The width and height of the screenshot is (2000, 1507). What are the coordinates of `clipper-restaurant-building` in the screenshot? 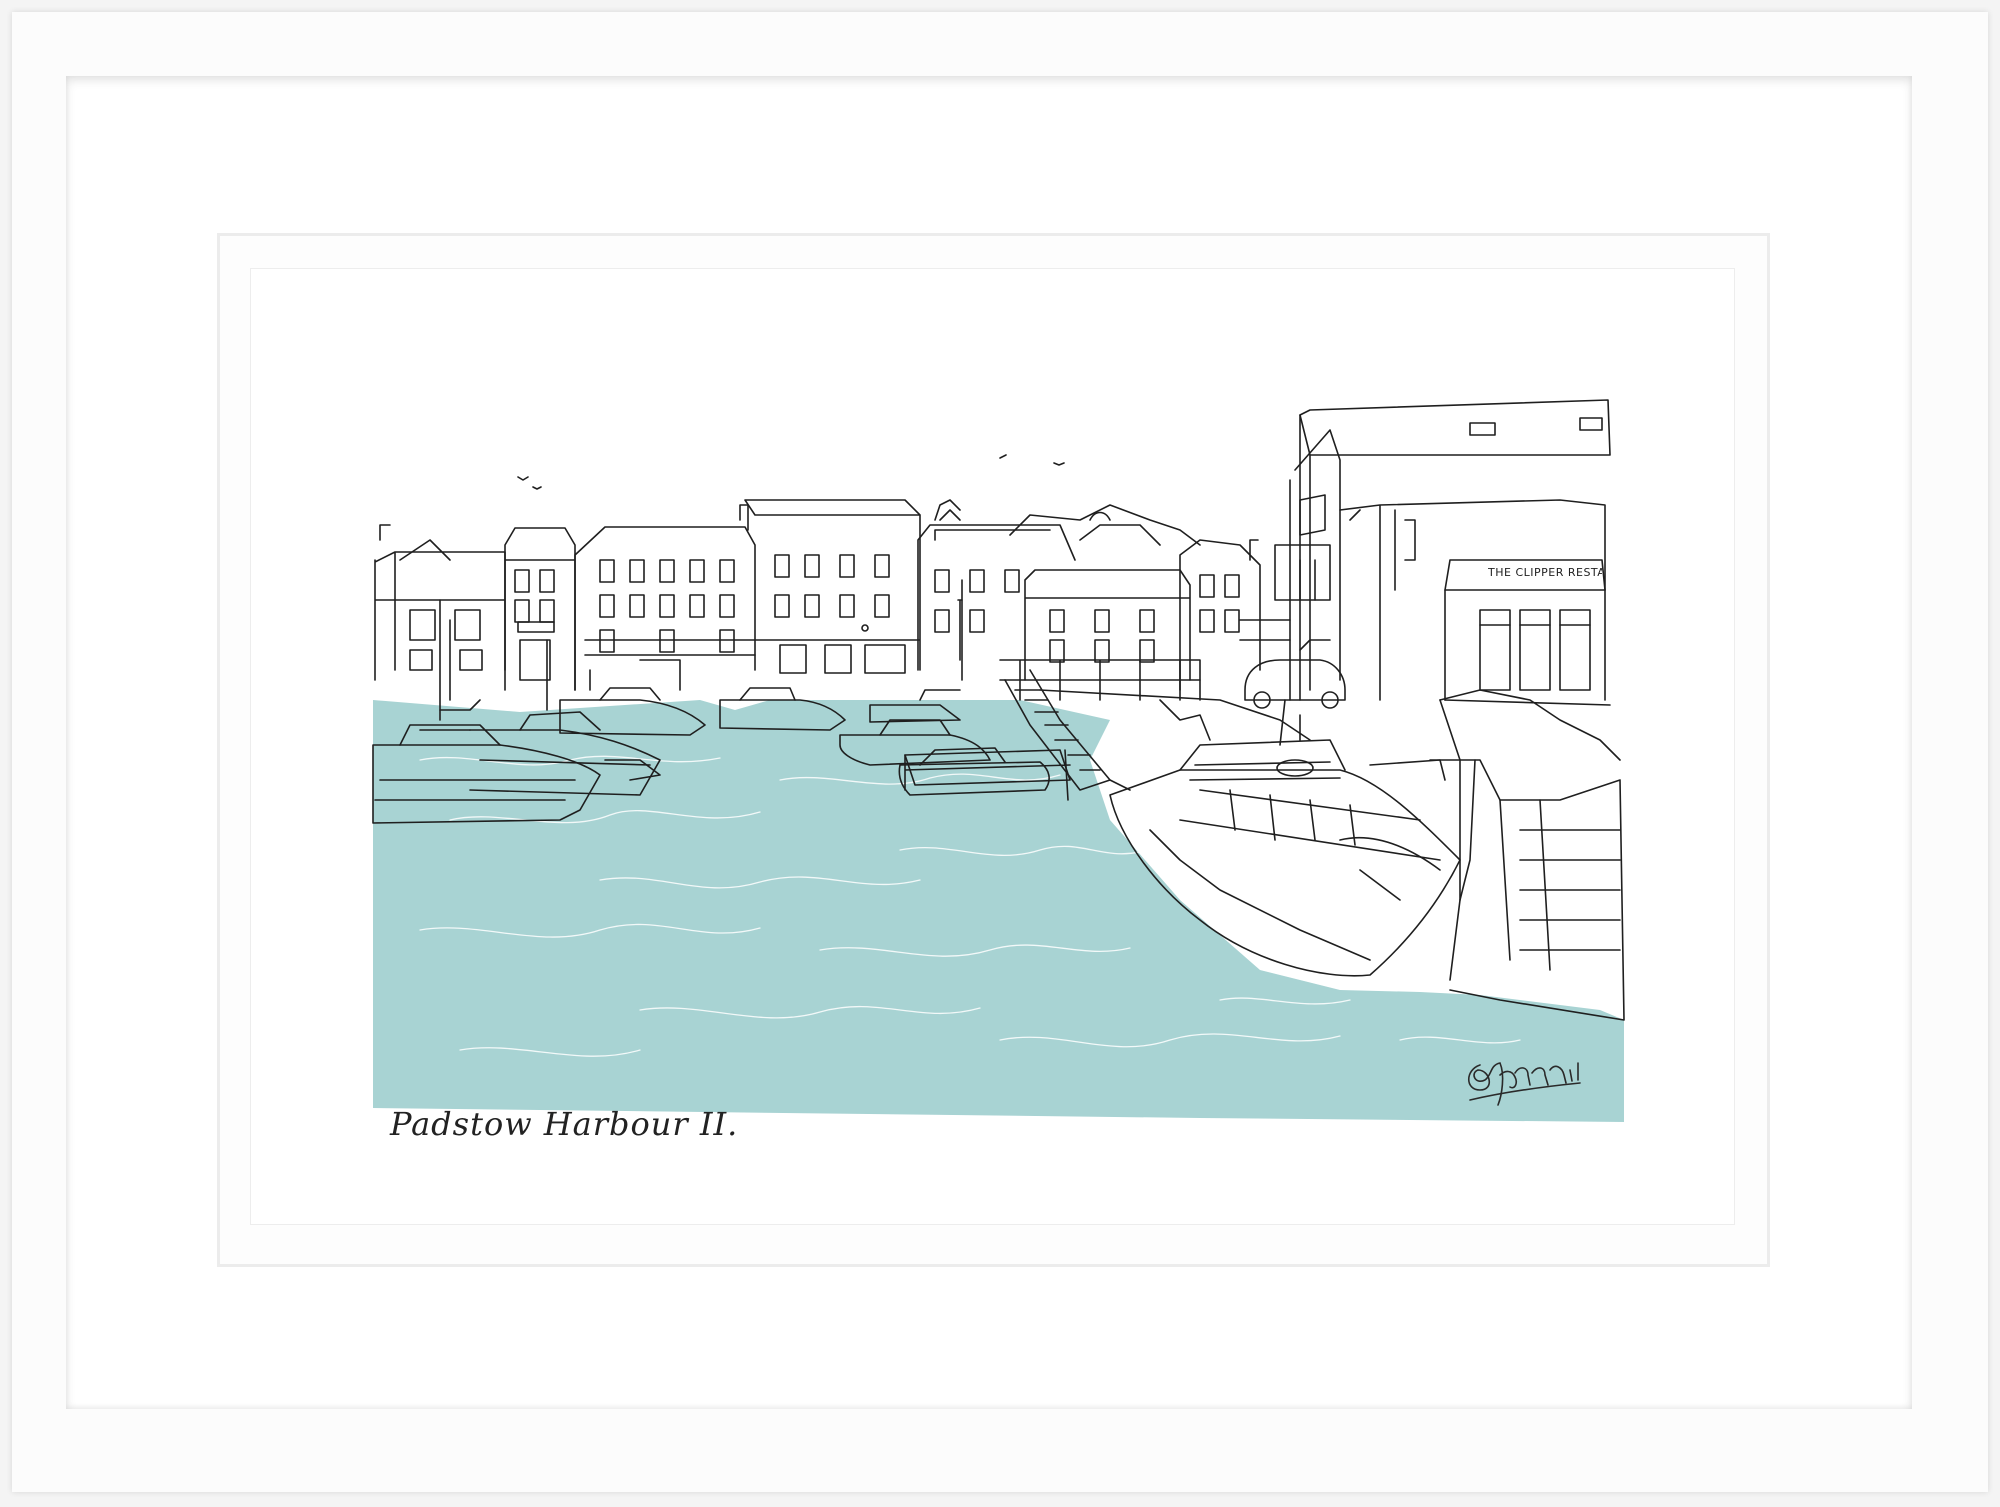 It's located at (1472, 600).